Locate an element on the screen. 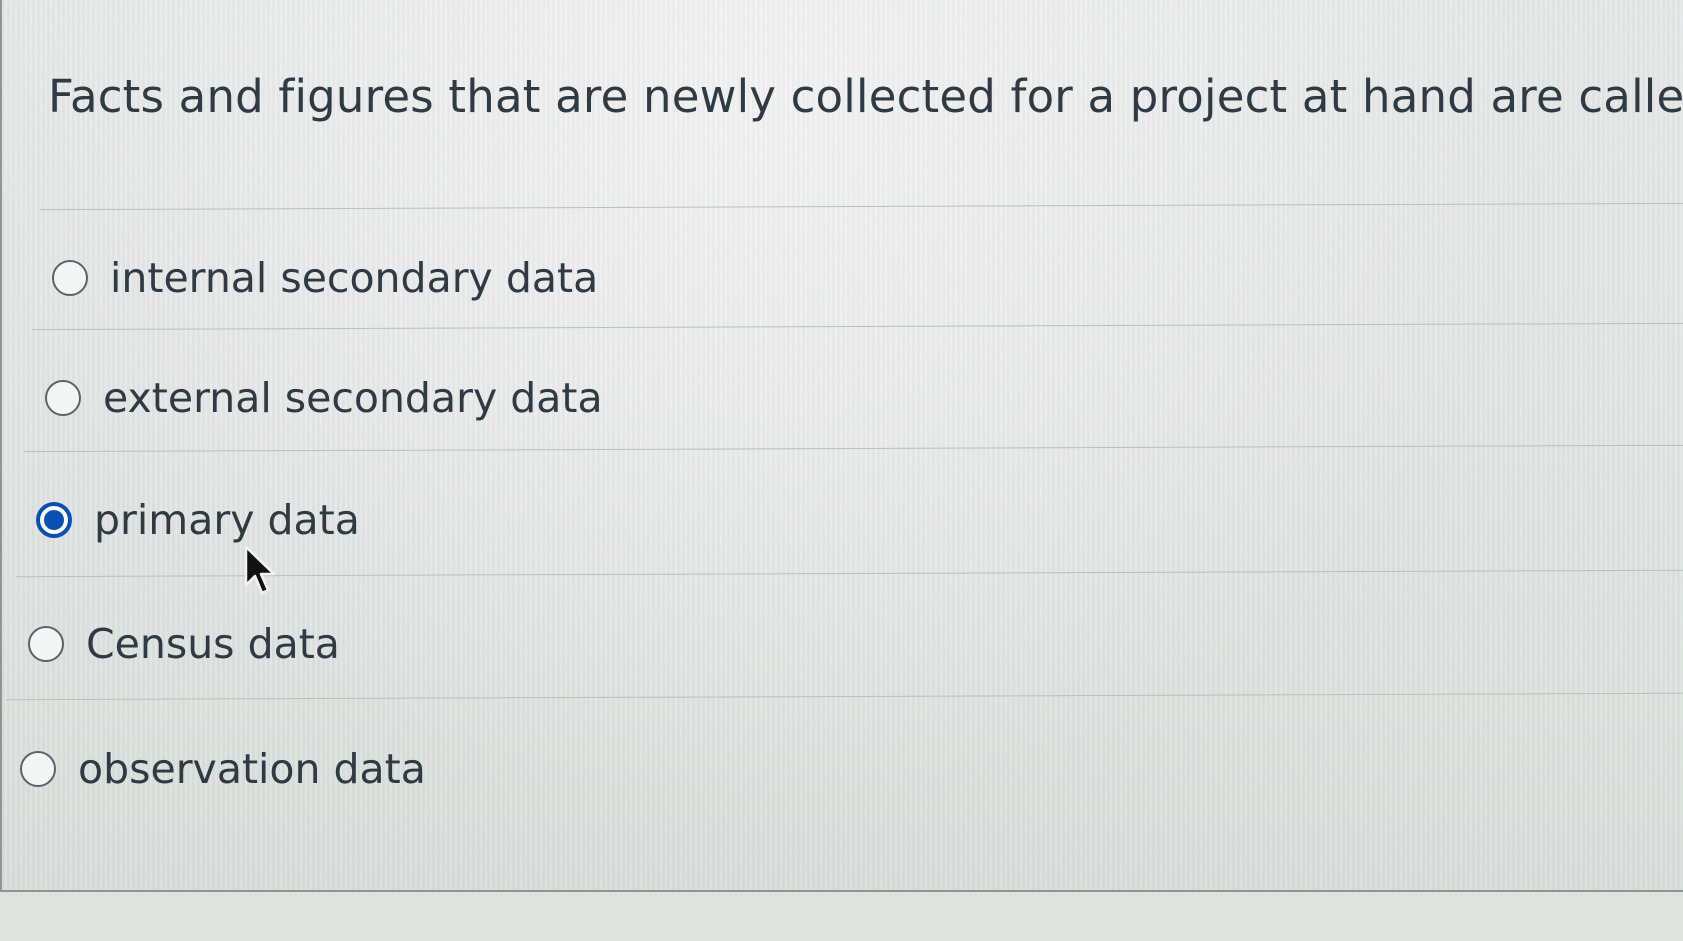  option-observation-data: observation data is located at coordinates (223, 769).